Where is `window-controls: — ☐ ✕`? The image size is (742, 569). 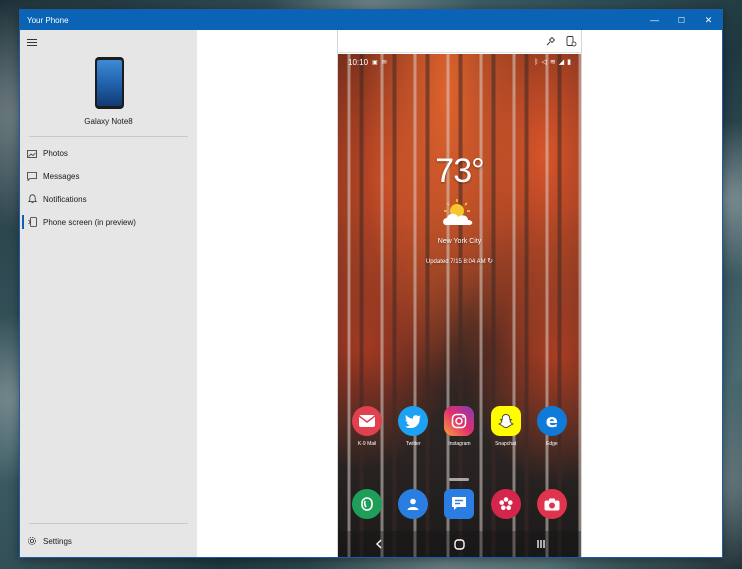
window-controls: — ☐ ✕ is located at coordinates (681, 20).